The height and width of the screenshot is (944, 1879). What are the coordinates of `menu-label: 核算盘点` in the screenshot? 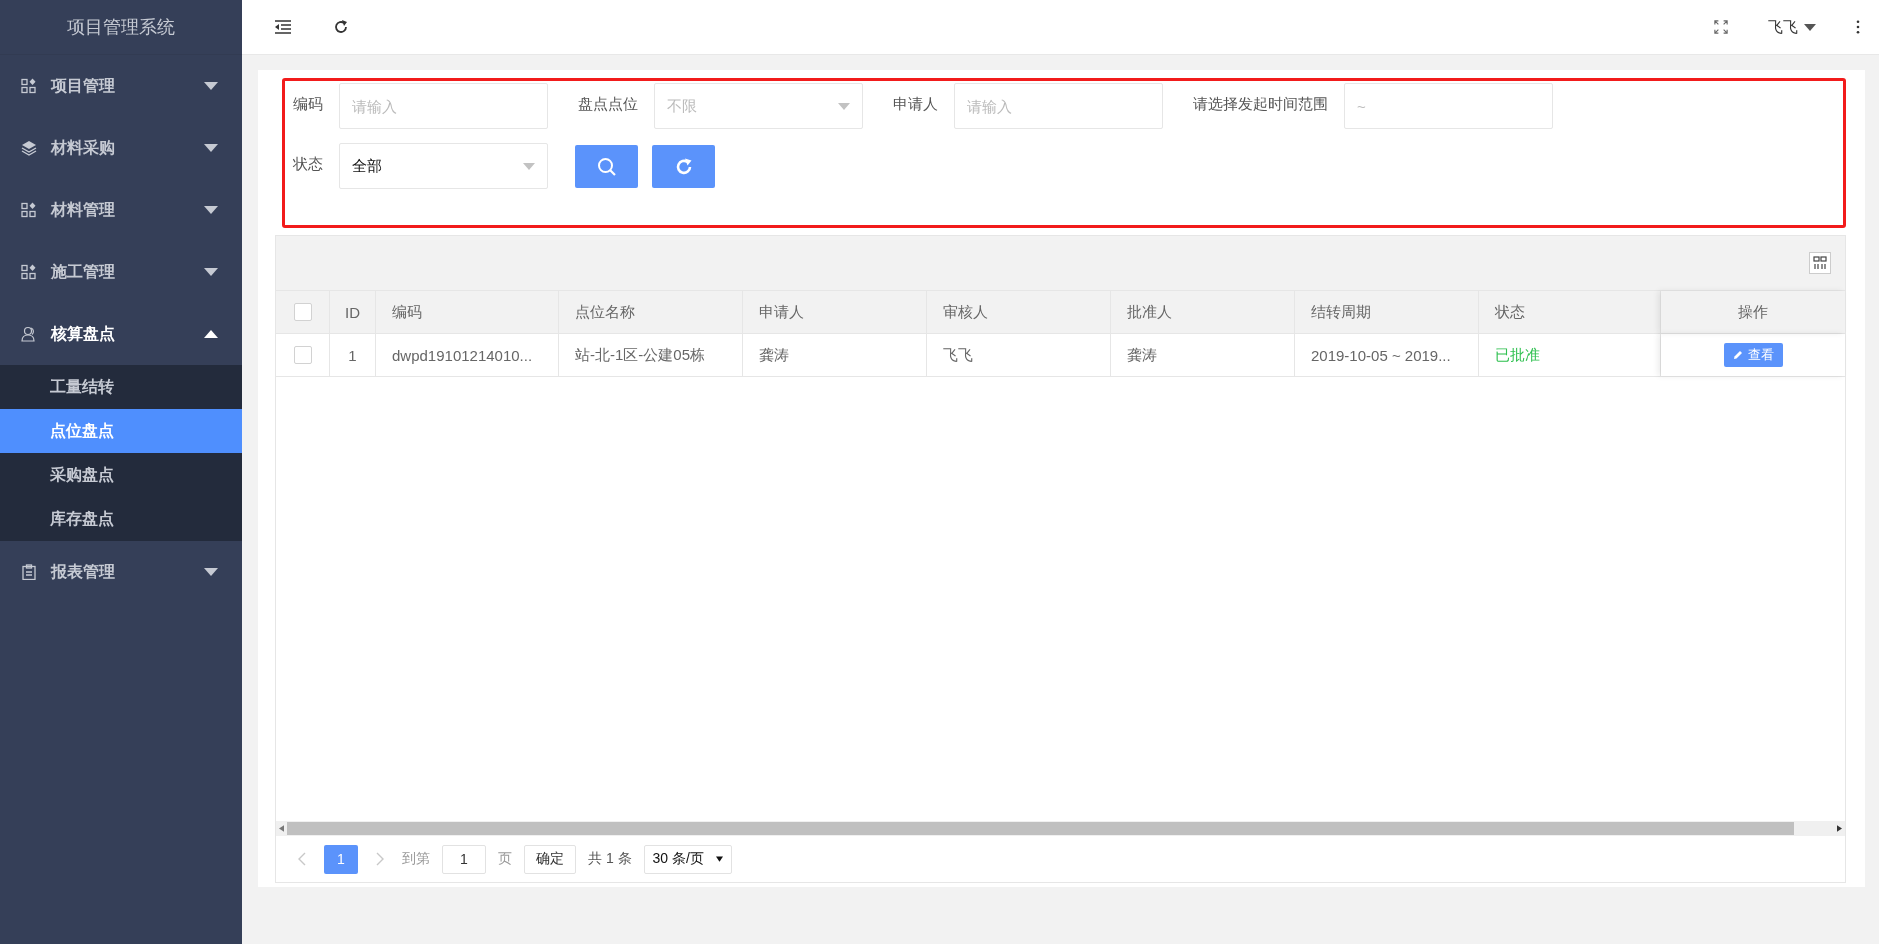 It's located at (83, 333).